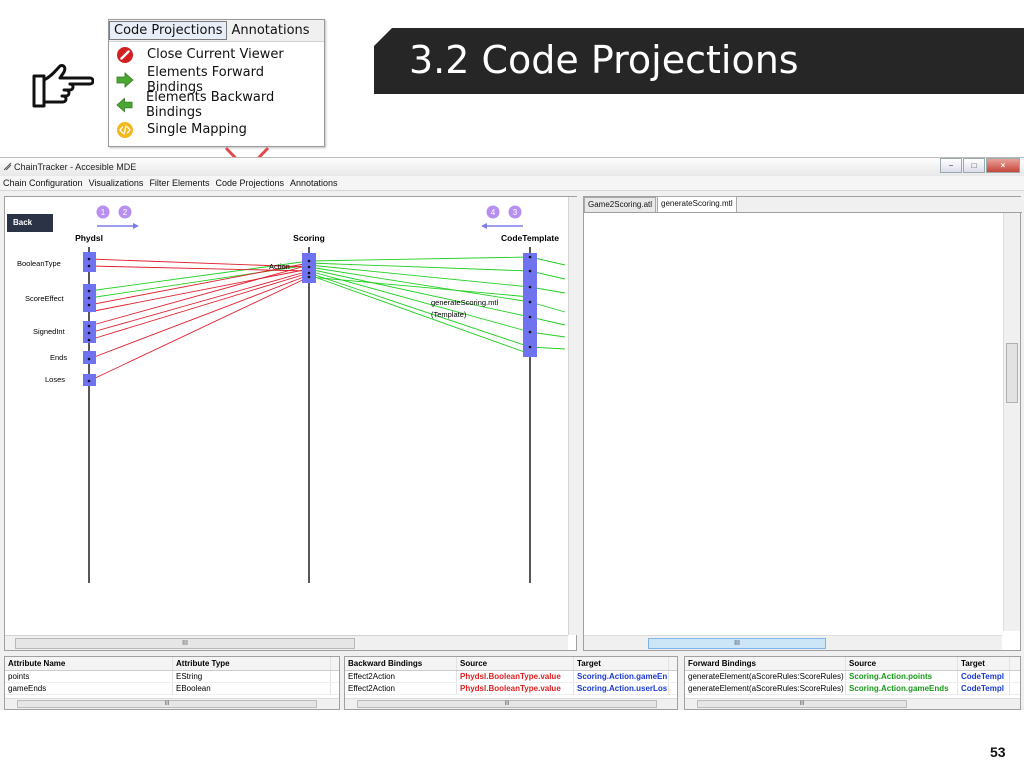  Describe the element at coordinates (621, 676) in the screenshot. I see `table-cell: Scoring.Action.gameEn` at that location.